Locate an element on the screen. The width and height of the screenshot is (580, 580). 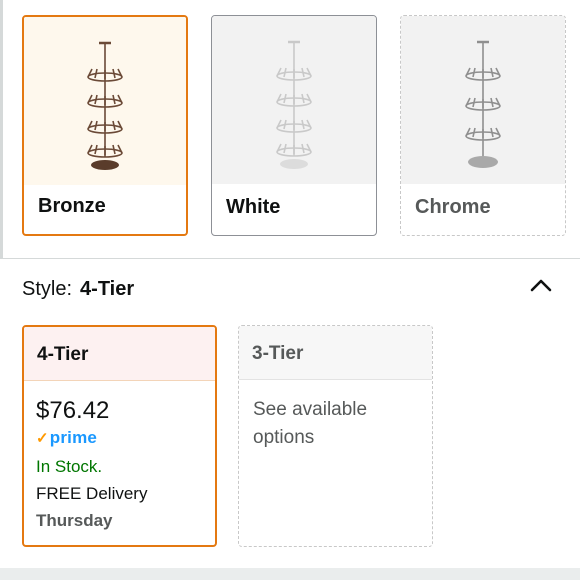
collapse-style-button is located at coordinates (541, 285).